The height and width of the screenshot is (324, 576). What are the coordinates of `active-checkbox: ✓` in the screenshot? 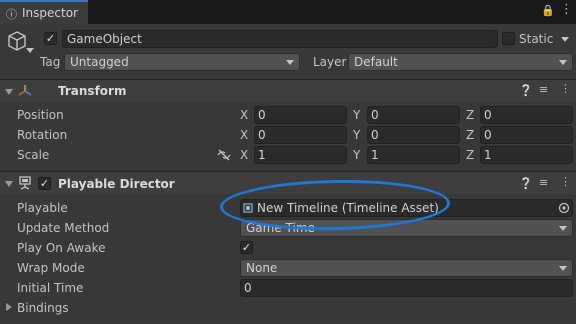 It's located at (50, 38).